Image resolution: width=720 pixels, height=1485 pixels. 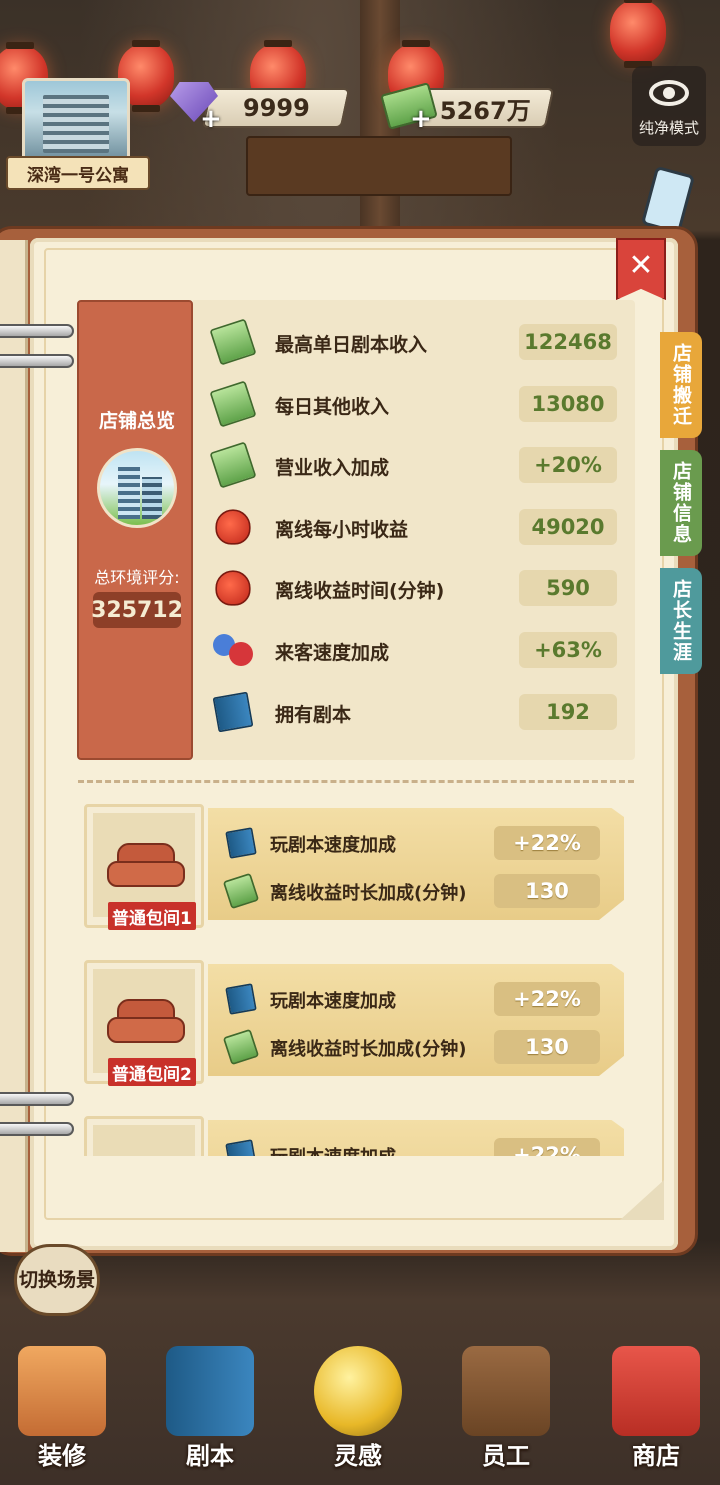 What do you see at coordinates (233, 712) in the screenshot?
I see `script-book-icon` at bounding box center [233, 712].